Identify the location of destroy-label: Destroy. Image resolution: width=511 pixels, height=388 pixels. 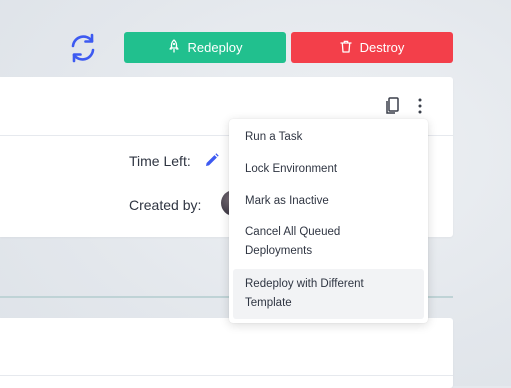
(382, 47).